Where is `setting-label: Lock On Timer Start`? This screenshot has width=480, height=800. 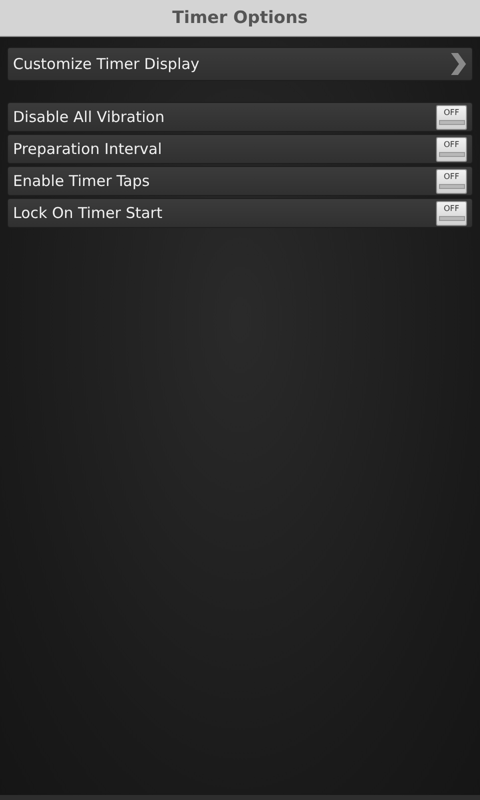 setting-label: Lock On Timer Start is located at coordinates (87, 213).